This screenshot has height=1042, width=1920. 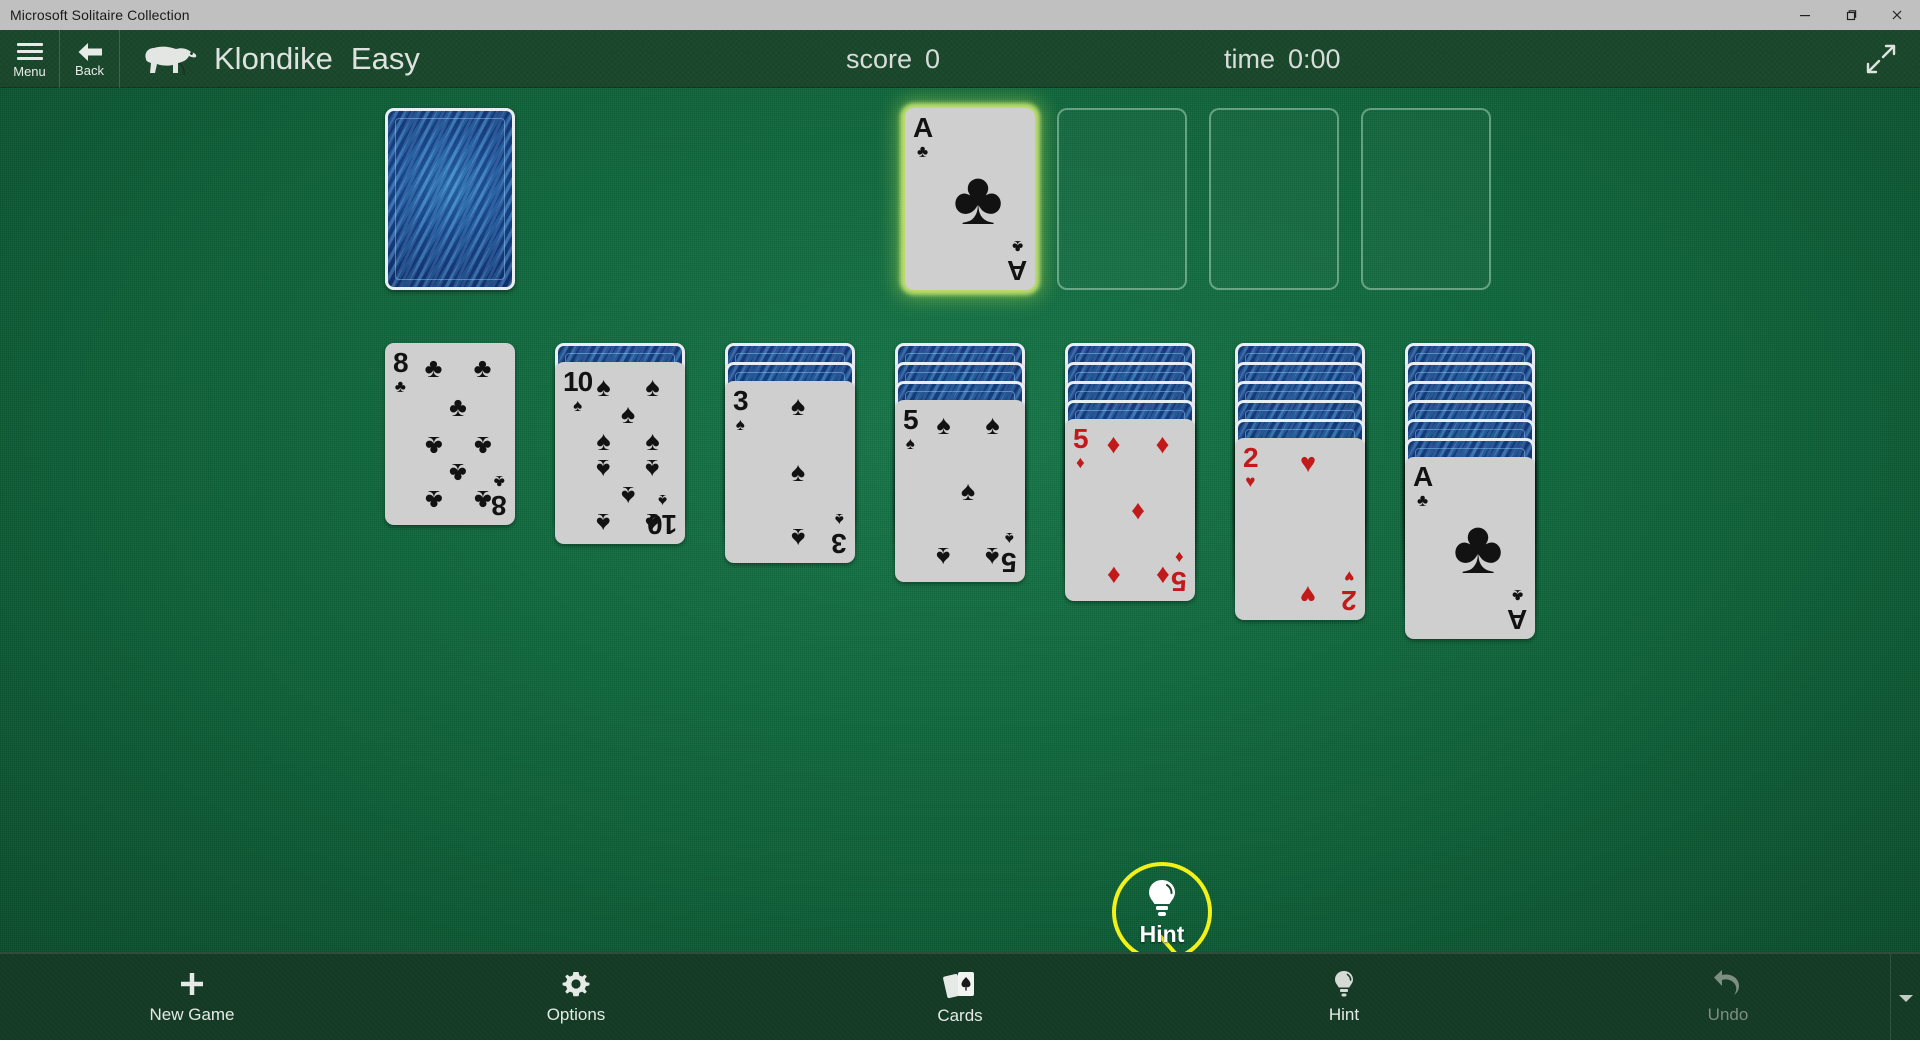 I want to click on tableau-faceup-c5: 5♦5♦♦♦♦♦♦, so click(x=1130, y=510).